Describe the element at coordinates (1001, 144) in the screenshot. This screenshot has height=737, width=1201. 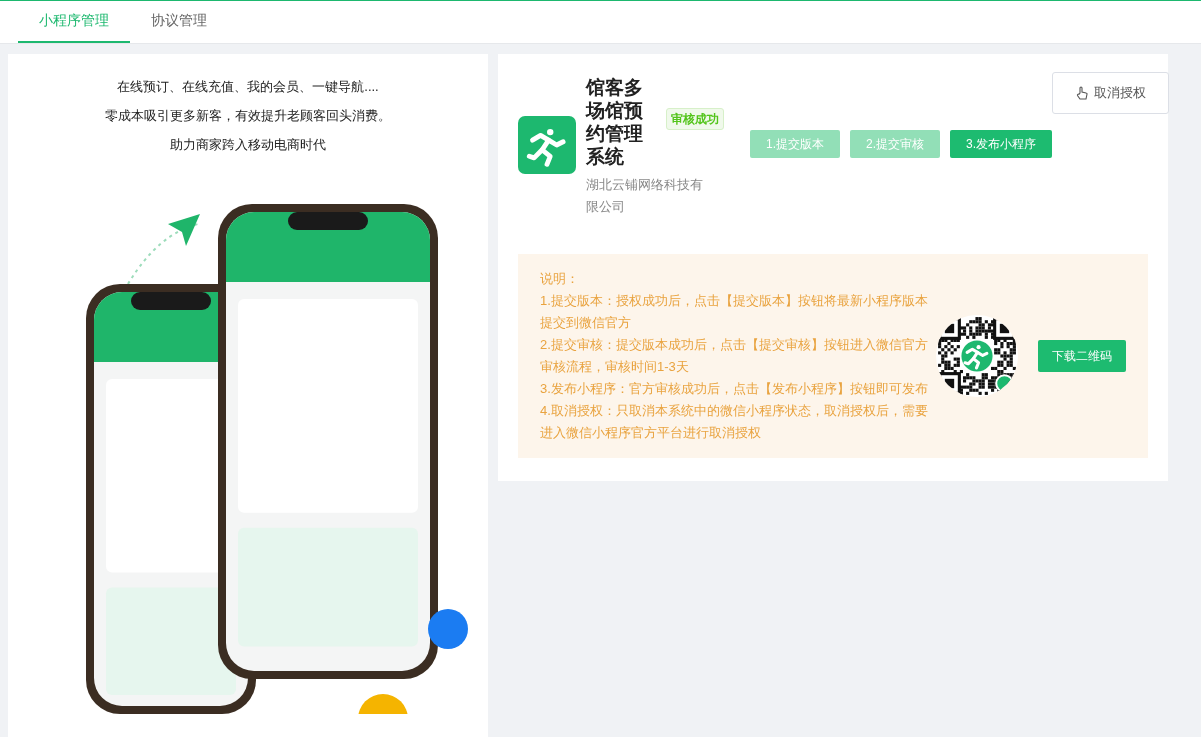
I see `step-button: 3.发布小程序` at that location.